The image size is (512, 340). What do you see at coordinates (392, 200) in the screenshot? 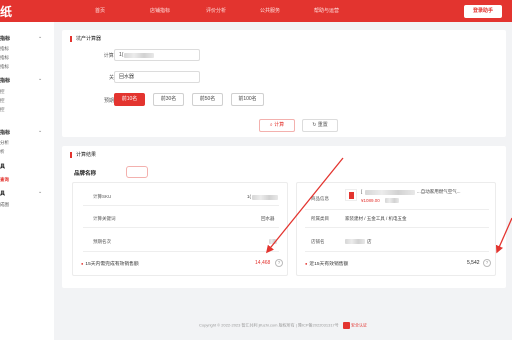
I see `blurred-price-extra` at bounding box center [392, 200].